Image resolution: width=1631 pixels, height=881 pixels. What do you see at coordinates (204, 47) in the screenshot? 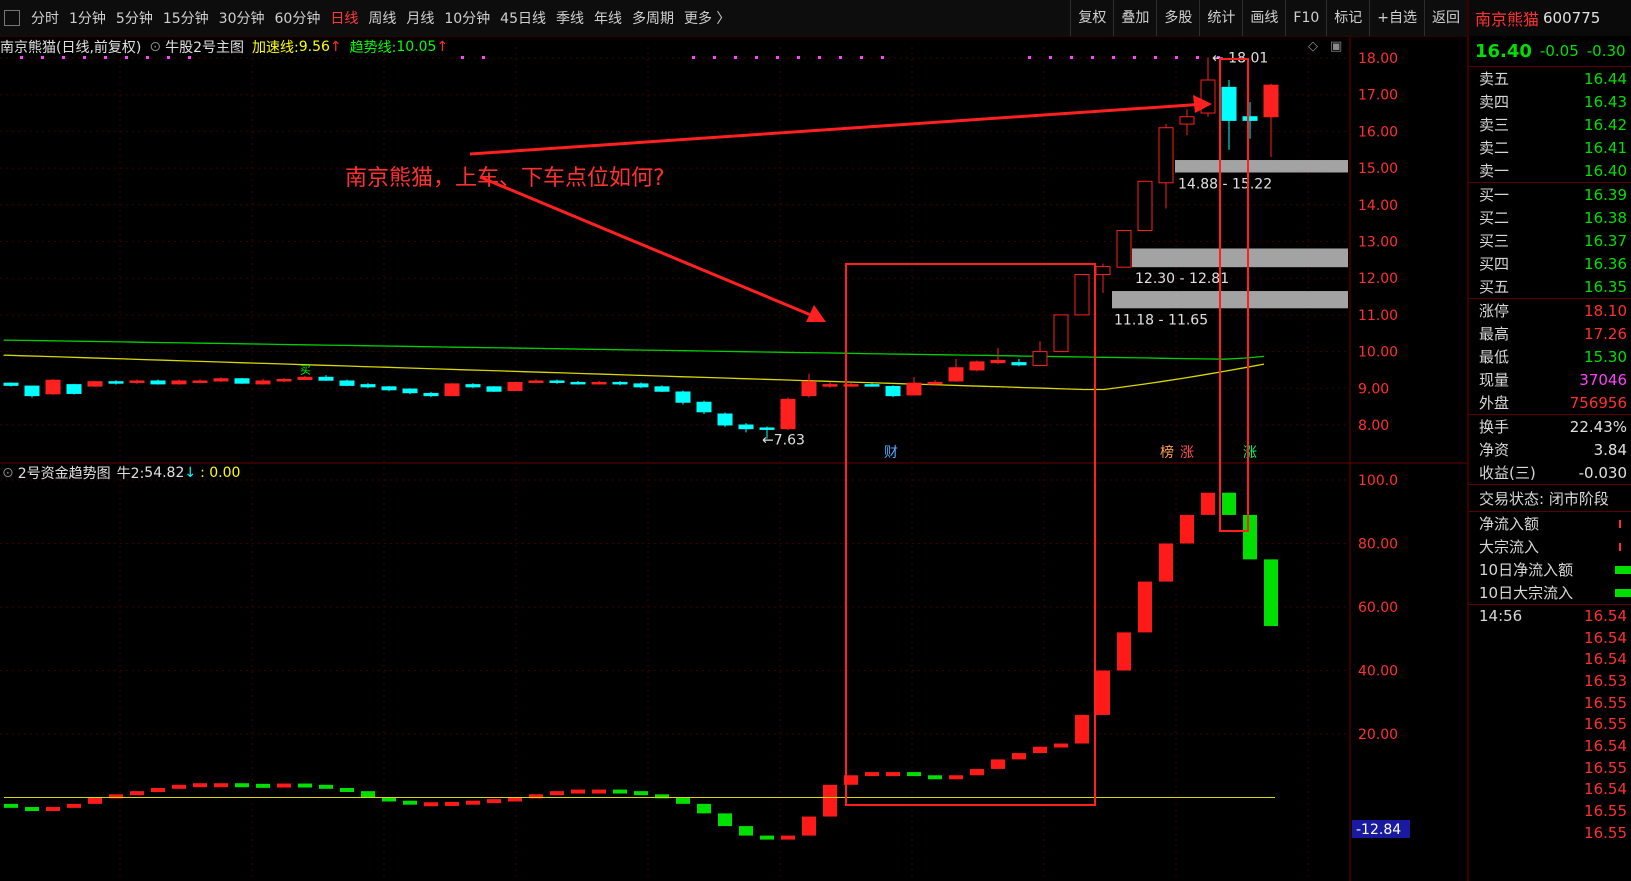
I see `indicator-name: 牛股2号主图` at bounding box center [204, 47].